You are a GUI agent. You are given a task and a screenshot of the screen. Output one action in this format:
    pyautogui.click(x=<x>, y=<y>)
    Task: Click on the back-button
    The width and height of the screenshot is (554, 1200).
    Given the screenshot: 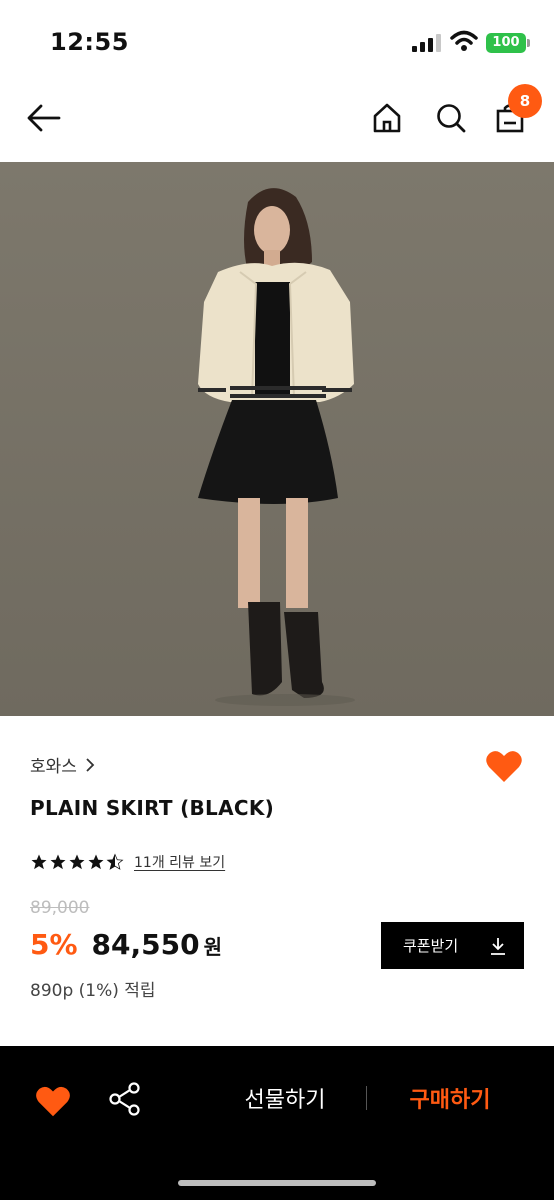 What is the action you would take?
    pyautogui.click(x=44, y=118)
    